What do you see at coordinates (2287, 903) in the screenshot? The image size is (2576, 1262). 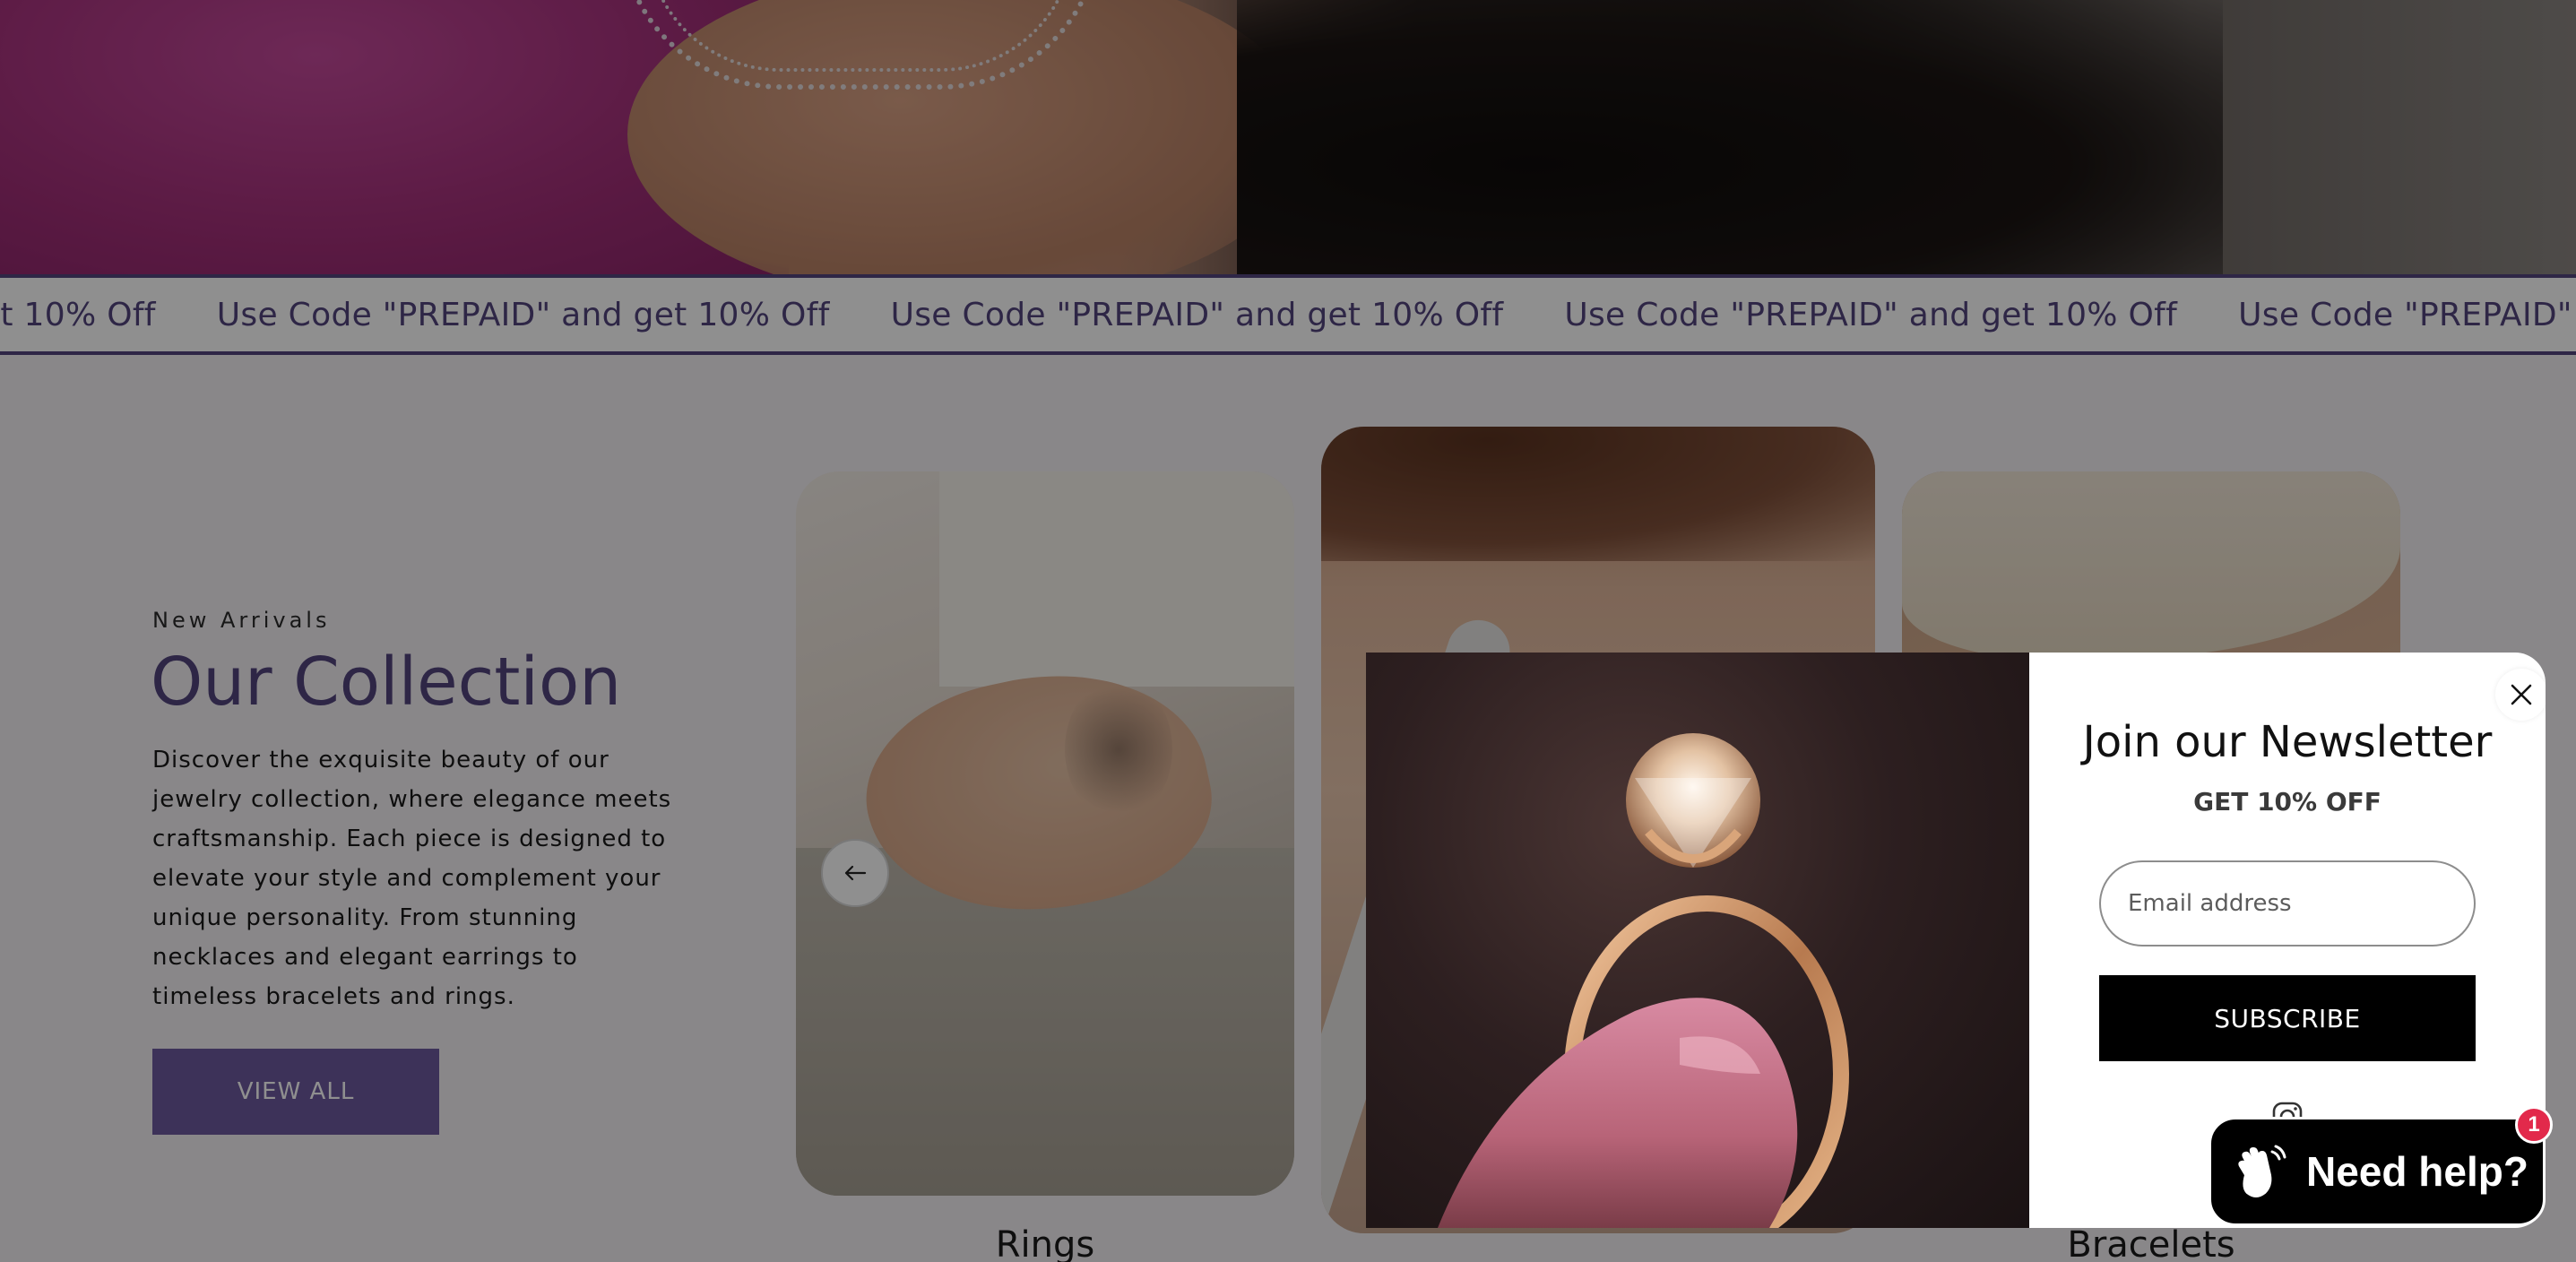 I see `email-field` at bounding box center [2287, 903].